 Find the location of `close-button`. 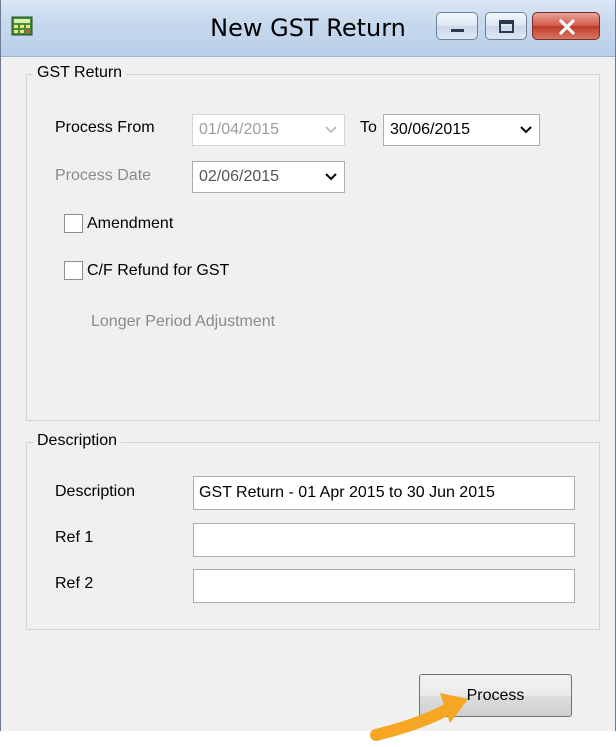

close-button is located at coordinates (566, 26).